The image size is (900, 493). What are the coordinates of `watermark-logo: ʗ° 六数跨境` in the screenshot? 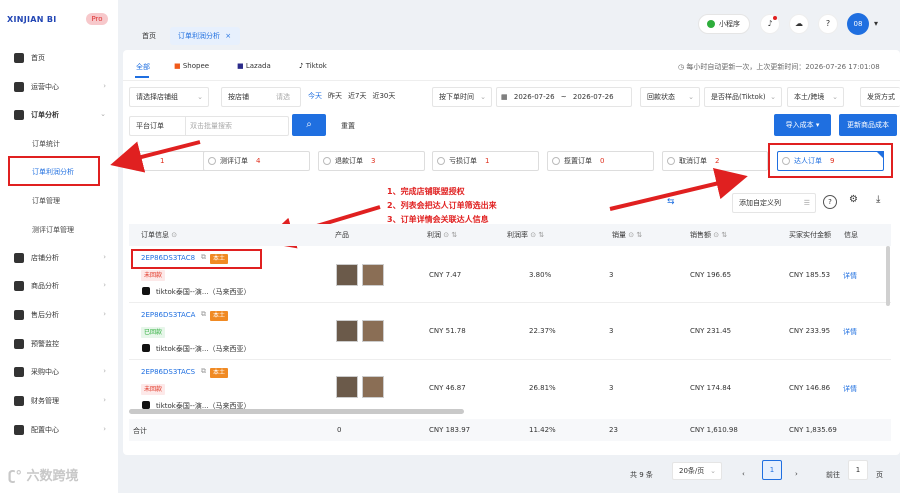 It's located at (43, 474).